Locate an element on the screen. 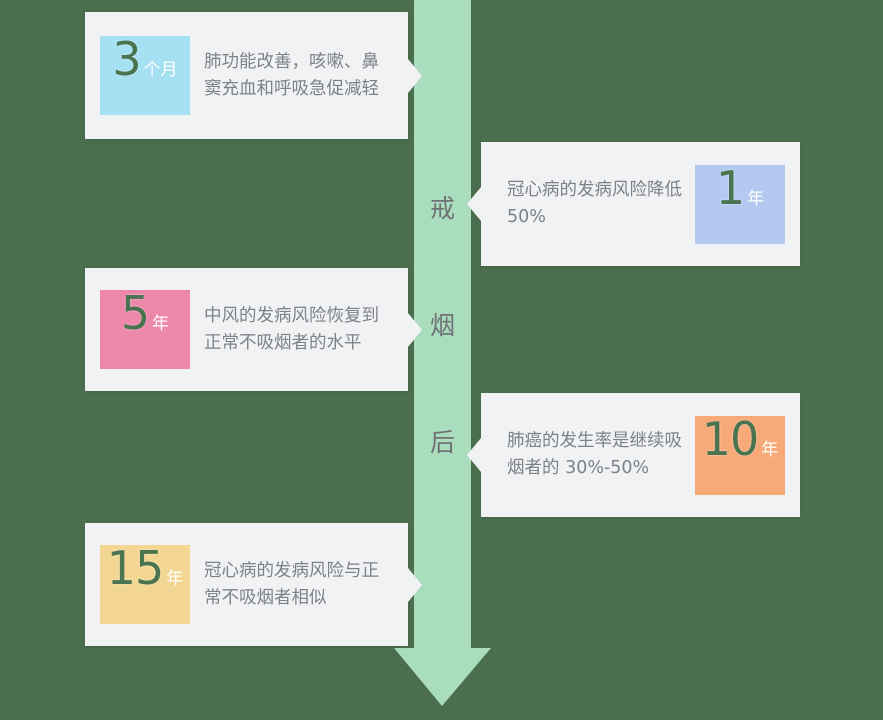  milestone-card-10-years: 肺癌的发生率是继续吸烟者的 30%-50% 10 年 is located at coordinates (633, 455).